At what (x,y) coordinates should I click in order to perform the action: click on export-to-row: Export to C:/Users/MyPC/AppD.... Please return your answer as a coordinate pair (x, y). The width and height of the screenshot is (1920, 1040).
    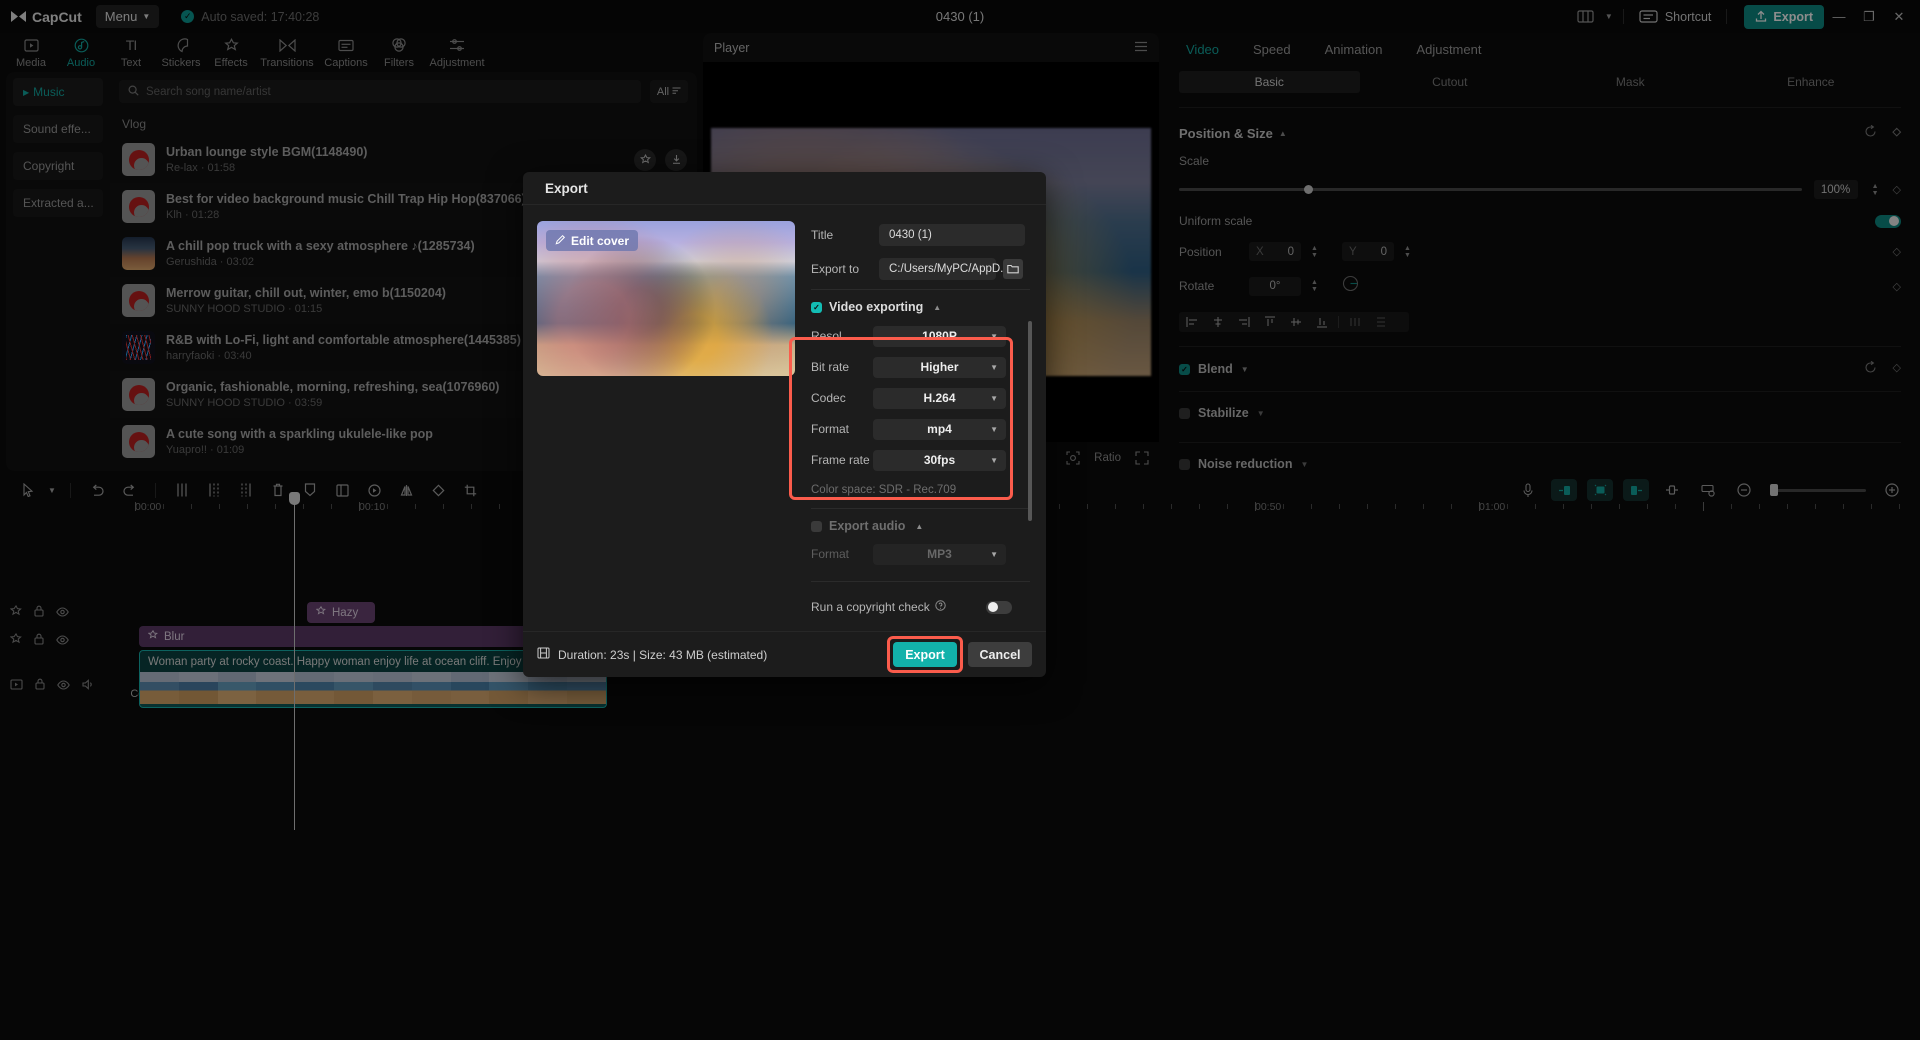
    Looking at the image, I should click on (920, 269).